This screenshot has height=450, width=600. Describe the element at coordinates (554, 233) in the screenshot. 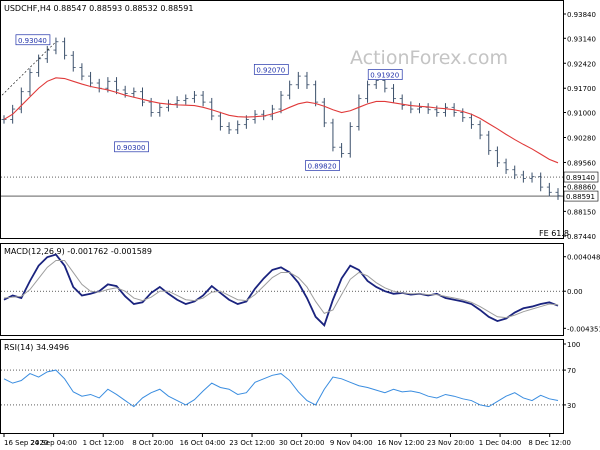

I see `fe-label: FE 61.8` at that location.